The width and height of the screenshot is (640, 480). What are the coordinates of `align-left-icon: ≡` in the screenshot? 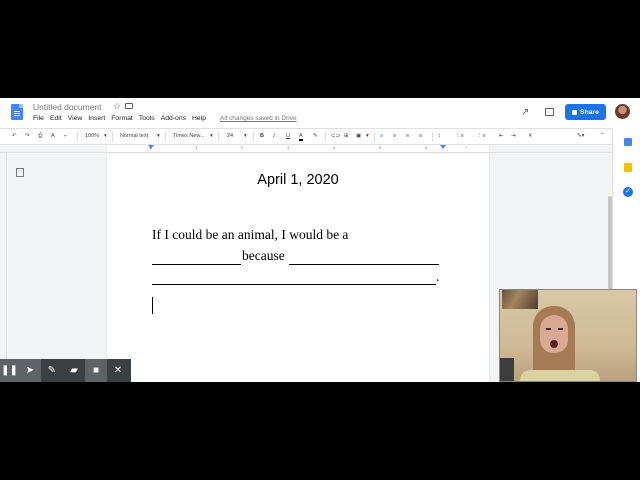 It's located at (381, 136).